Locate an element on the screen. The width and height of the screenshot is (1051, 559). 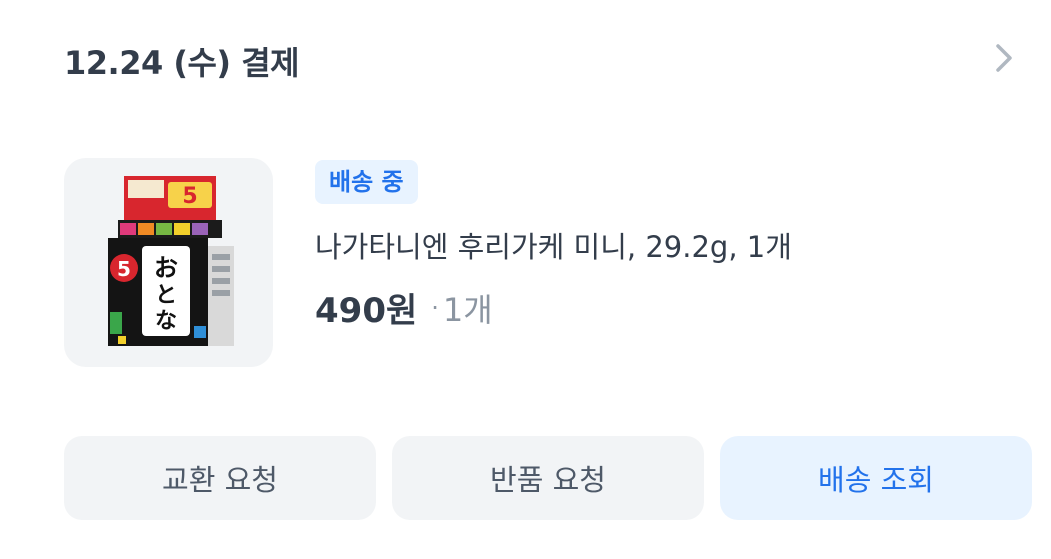
return-request-button: 반품 요청 is located at coordinates (548, 478).